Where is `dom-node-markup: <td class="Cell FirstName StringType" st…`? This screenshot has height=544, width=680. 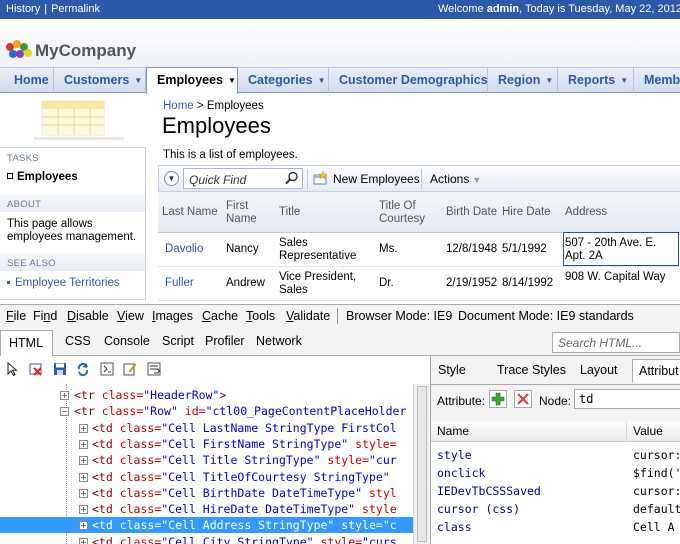 dom-node-markup: <td class="Cell FirstName StringType" st… is located at coordinates (244, 444).